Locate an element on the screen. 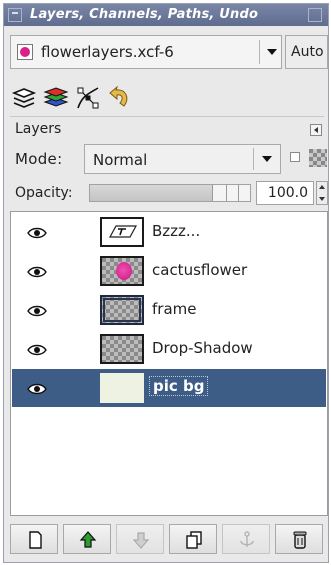 This screenshot has height=565, width=331. image-selector: flowerlayers.xcf-6 is located at coordinates (146, 52).